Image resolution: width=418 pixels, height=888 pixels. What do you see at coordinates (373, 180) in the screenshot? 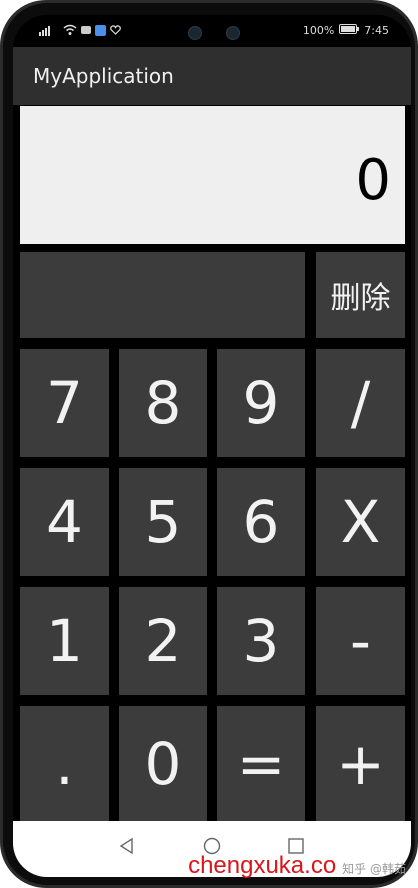
I see `display-value: 0` at bounding box center [373, 180].